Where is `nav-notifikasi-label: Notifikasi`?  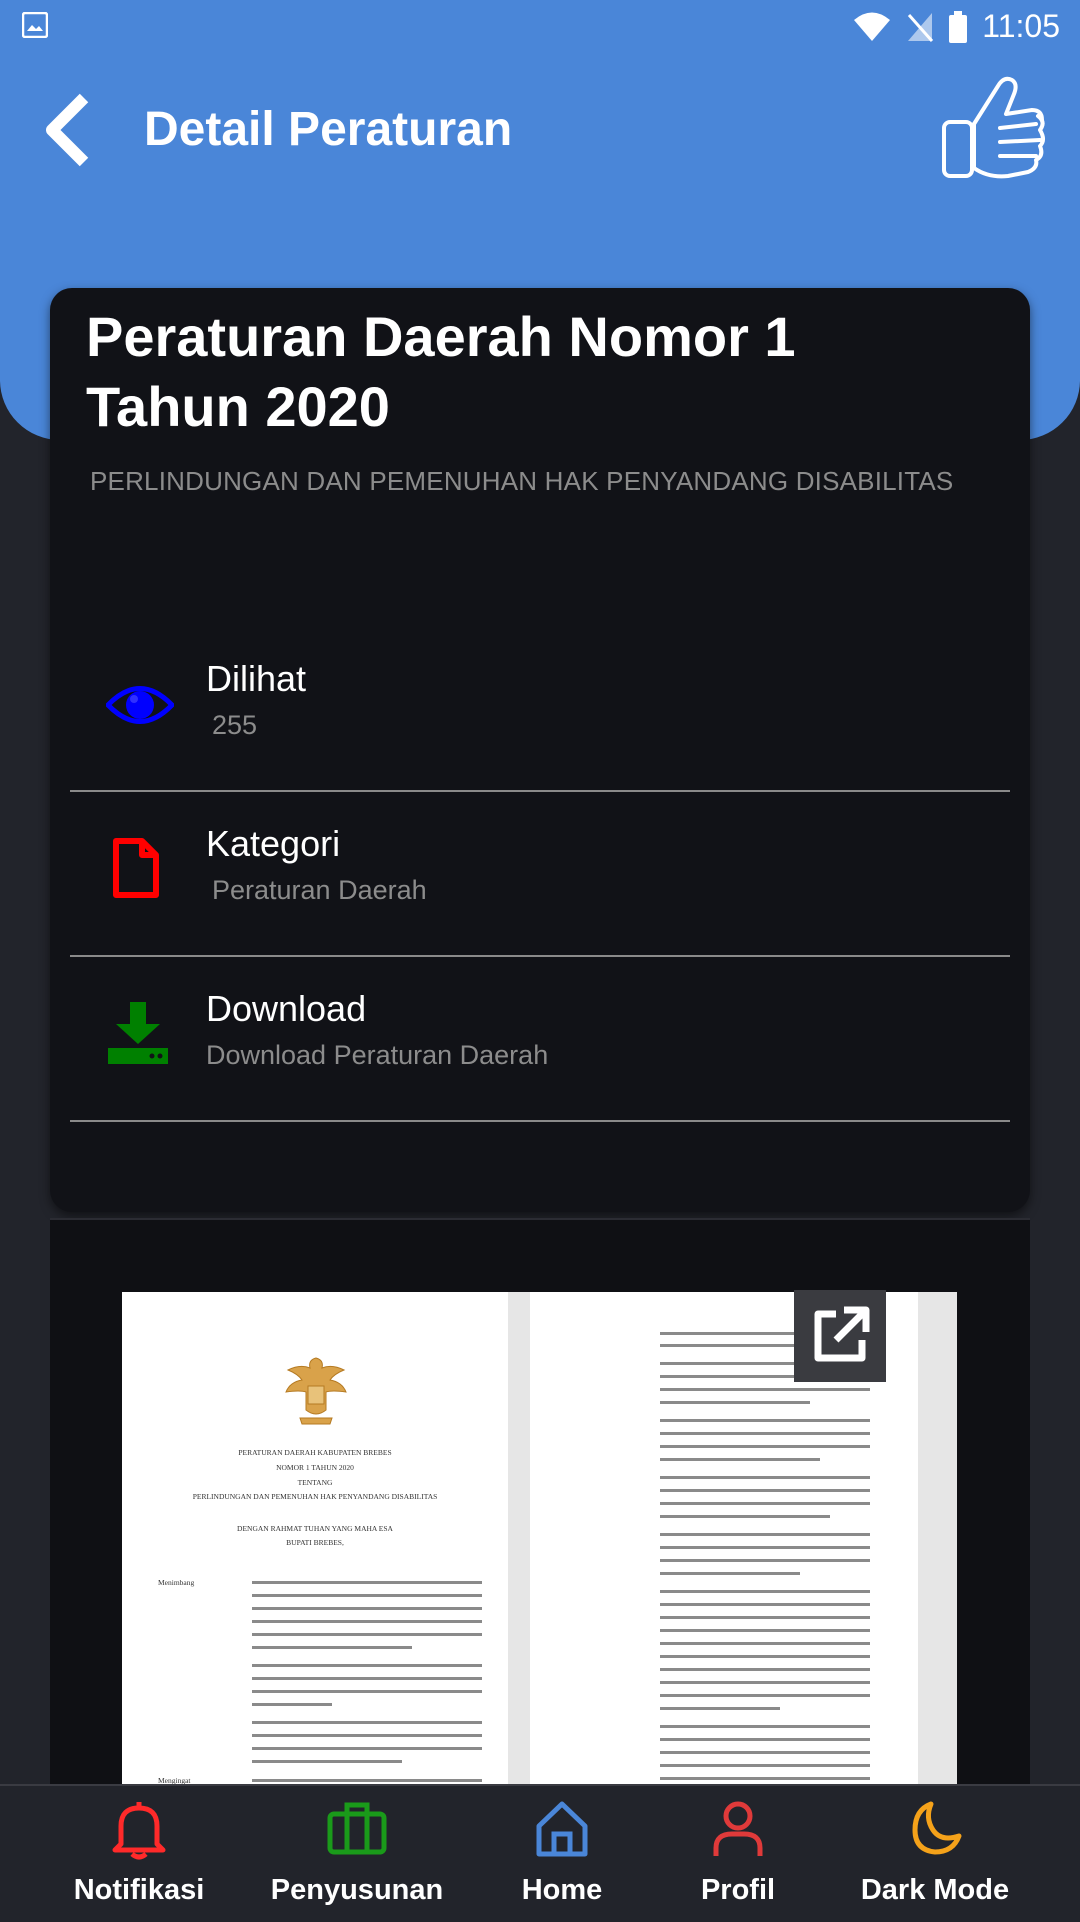 nav-notifikasi-label: Notifikasi is located at coordinates (139, 1890).